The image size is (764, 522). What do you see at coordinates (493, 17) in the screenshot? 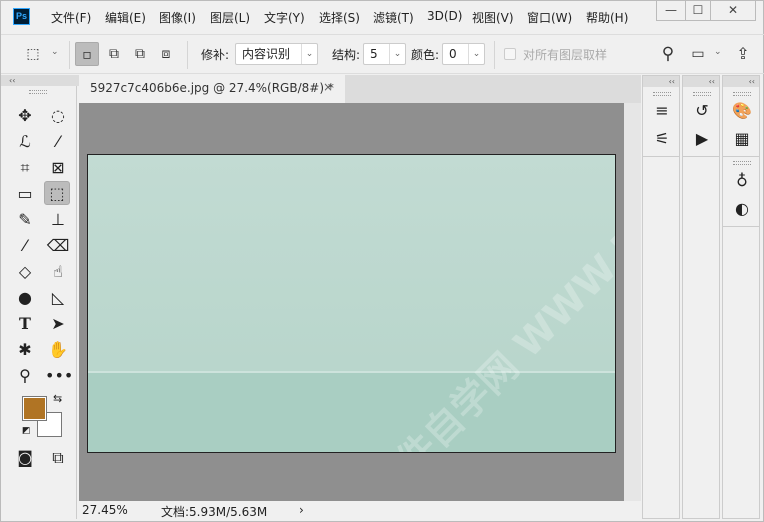
I see `menu-view: 视图(V)` at bounding box center [493, 17].